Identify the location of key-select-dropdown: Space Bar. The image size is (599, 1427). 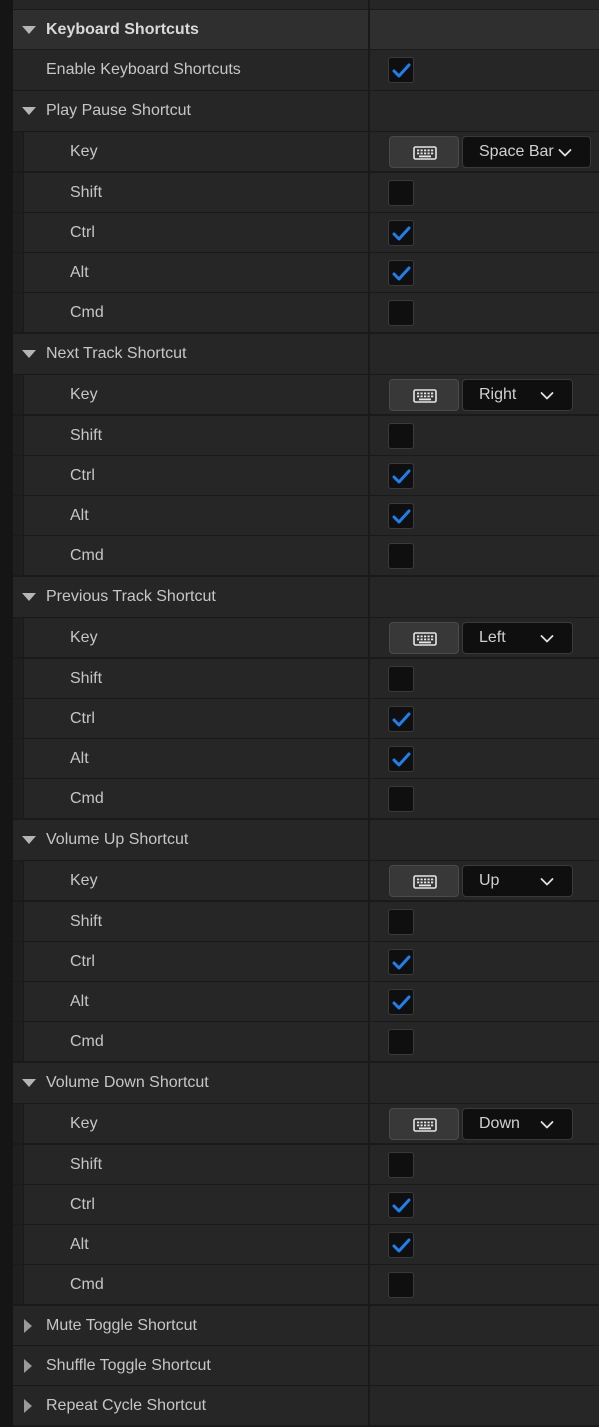
(526, 151).